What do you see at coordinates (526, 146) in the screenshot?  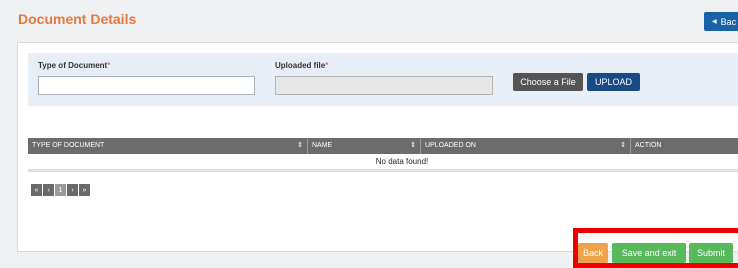 I see `column-header-uploaded-on: UPLOADED ON ⇕` at bounding box center [526, 146].